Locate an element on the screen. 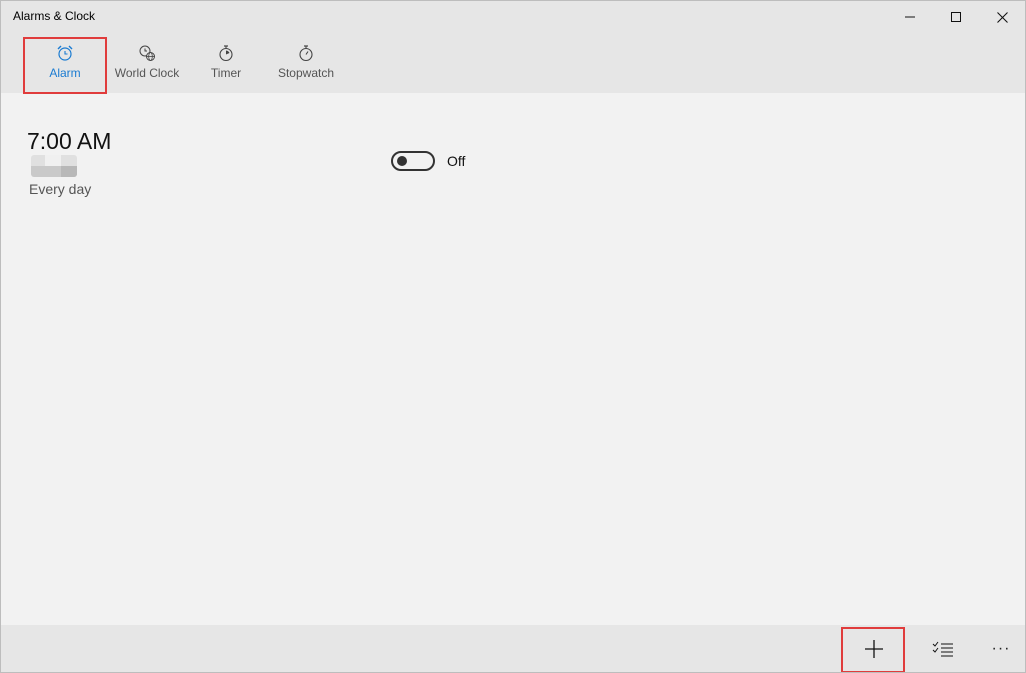  tab-alarm-label: Alarm is located at coordinates (65, 73).